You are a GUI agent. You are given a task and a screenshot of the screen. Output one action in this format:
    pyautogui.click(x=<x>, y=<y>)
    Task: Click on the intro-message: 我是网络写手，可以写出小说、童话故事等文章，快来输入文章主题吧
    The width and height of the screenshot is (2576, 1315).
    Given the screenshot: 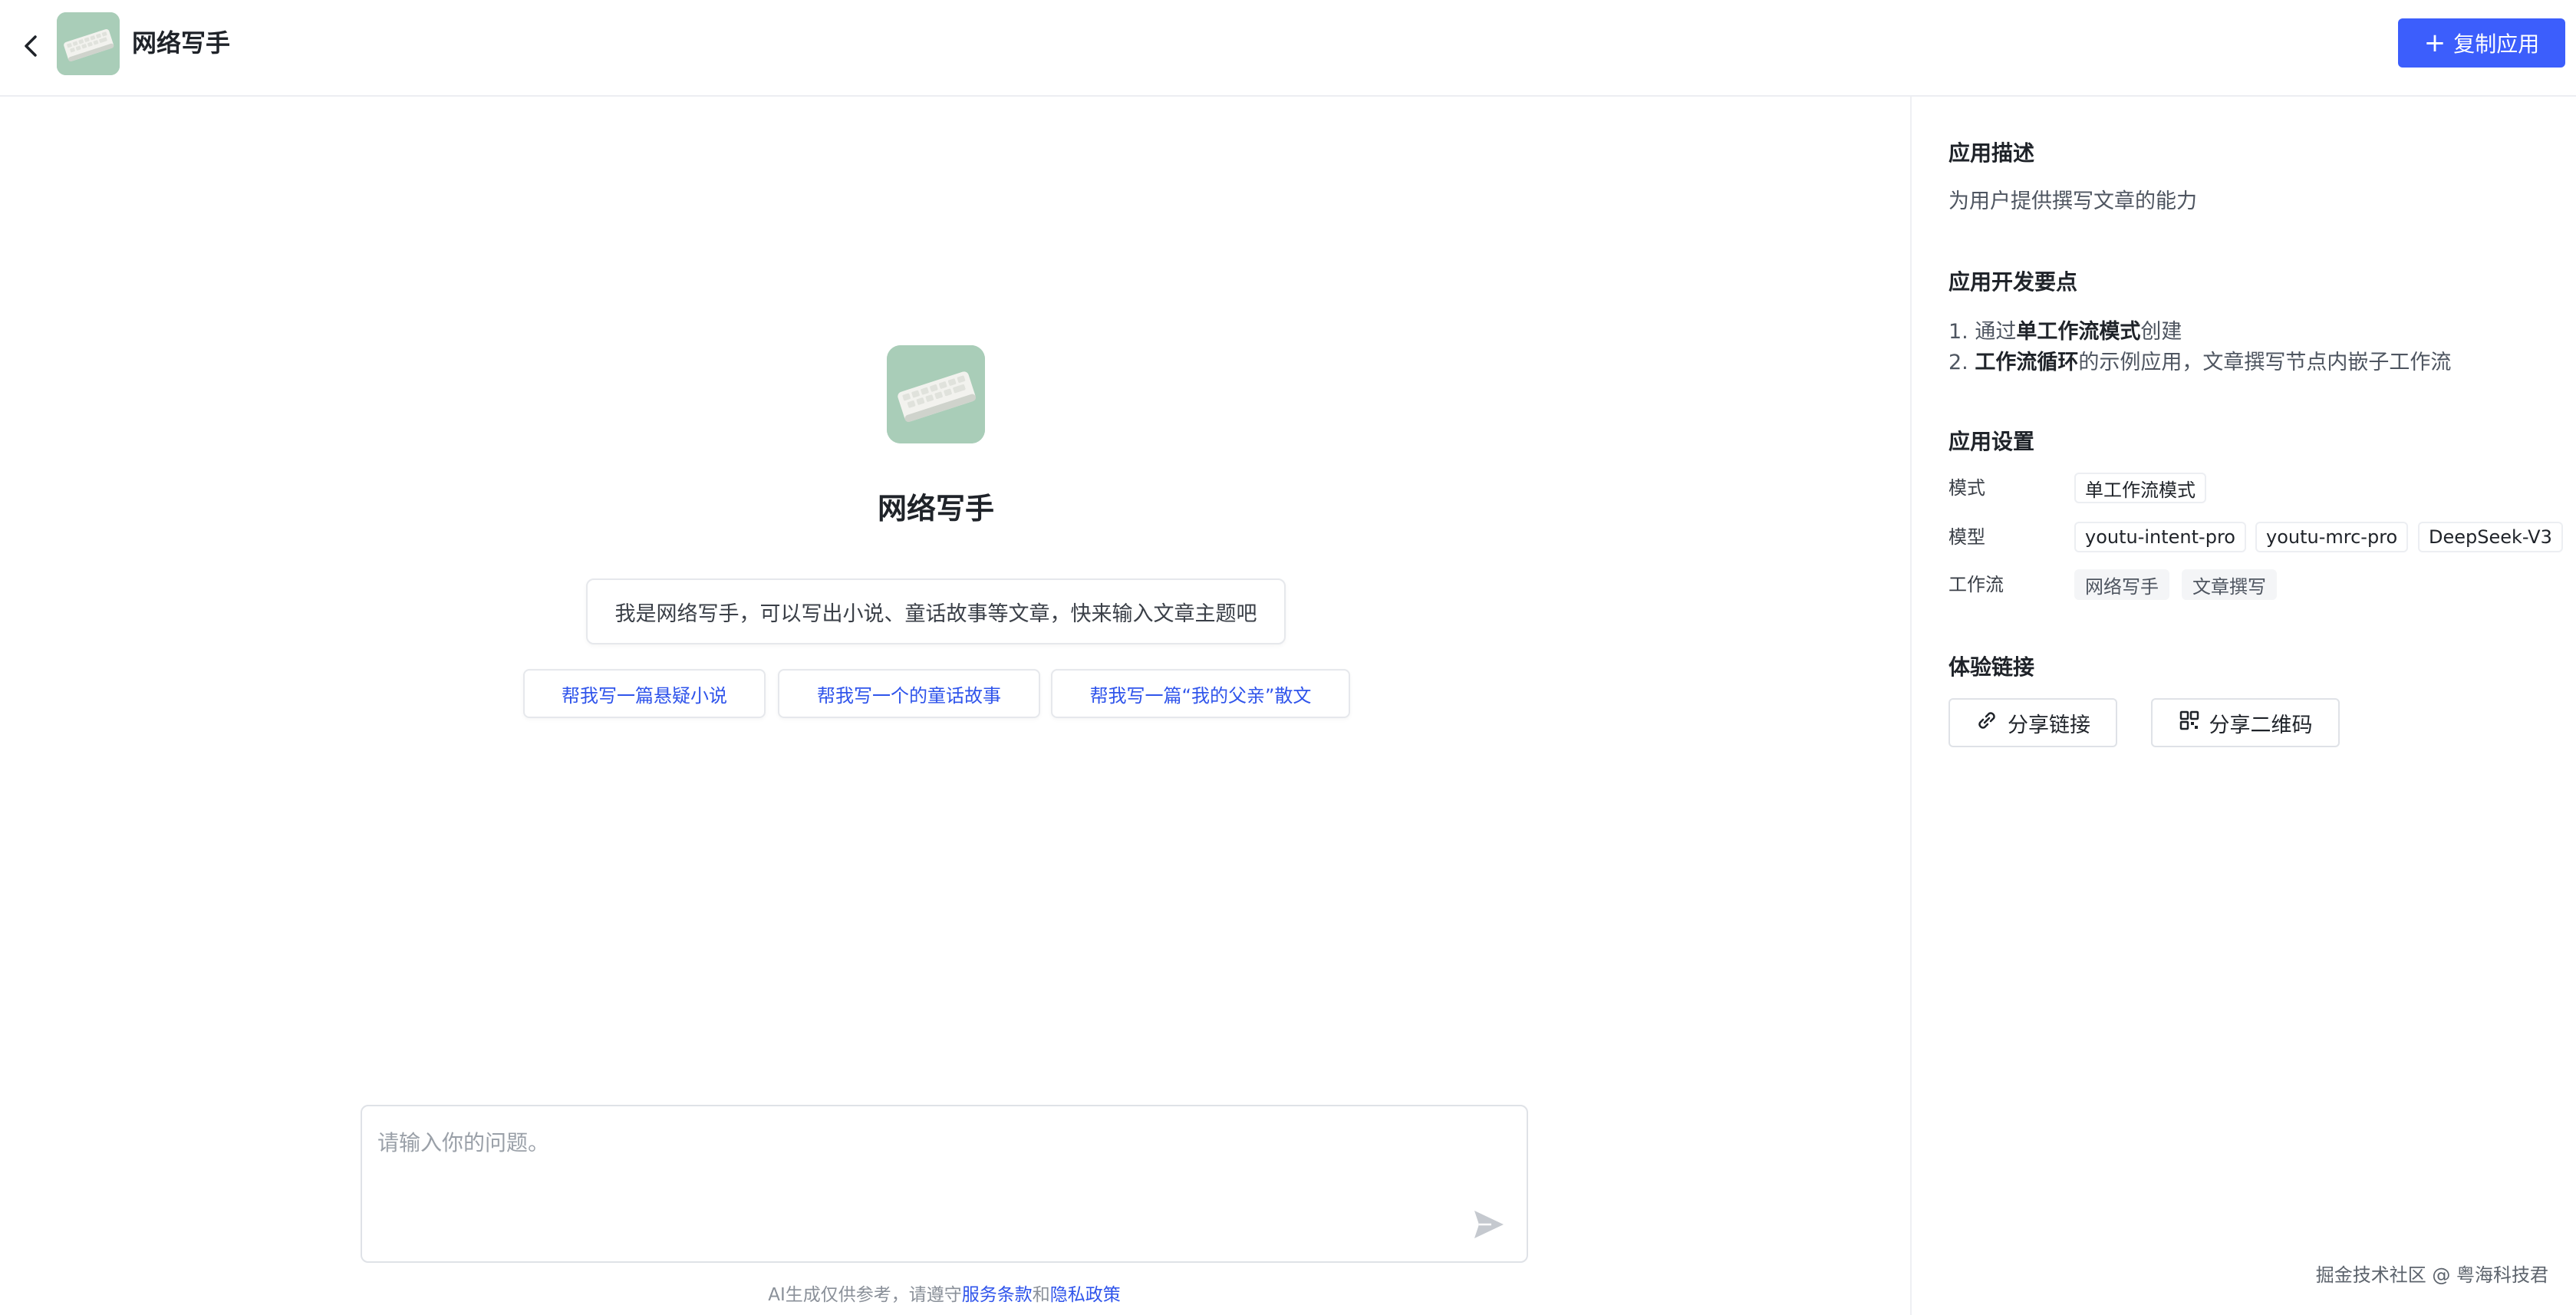 What is the action you would take?
    pyautogui.click(x=936, y=611)
    